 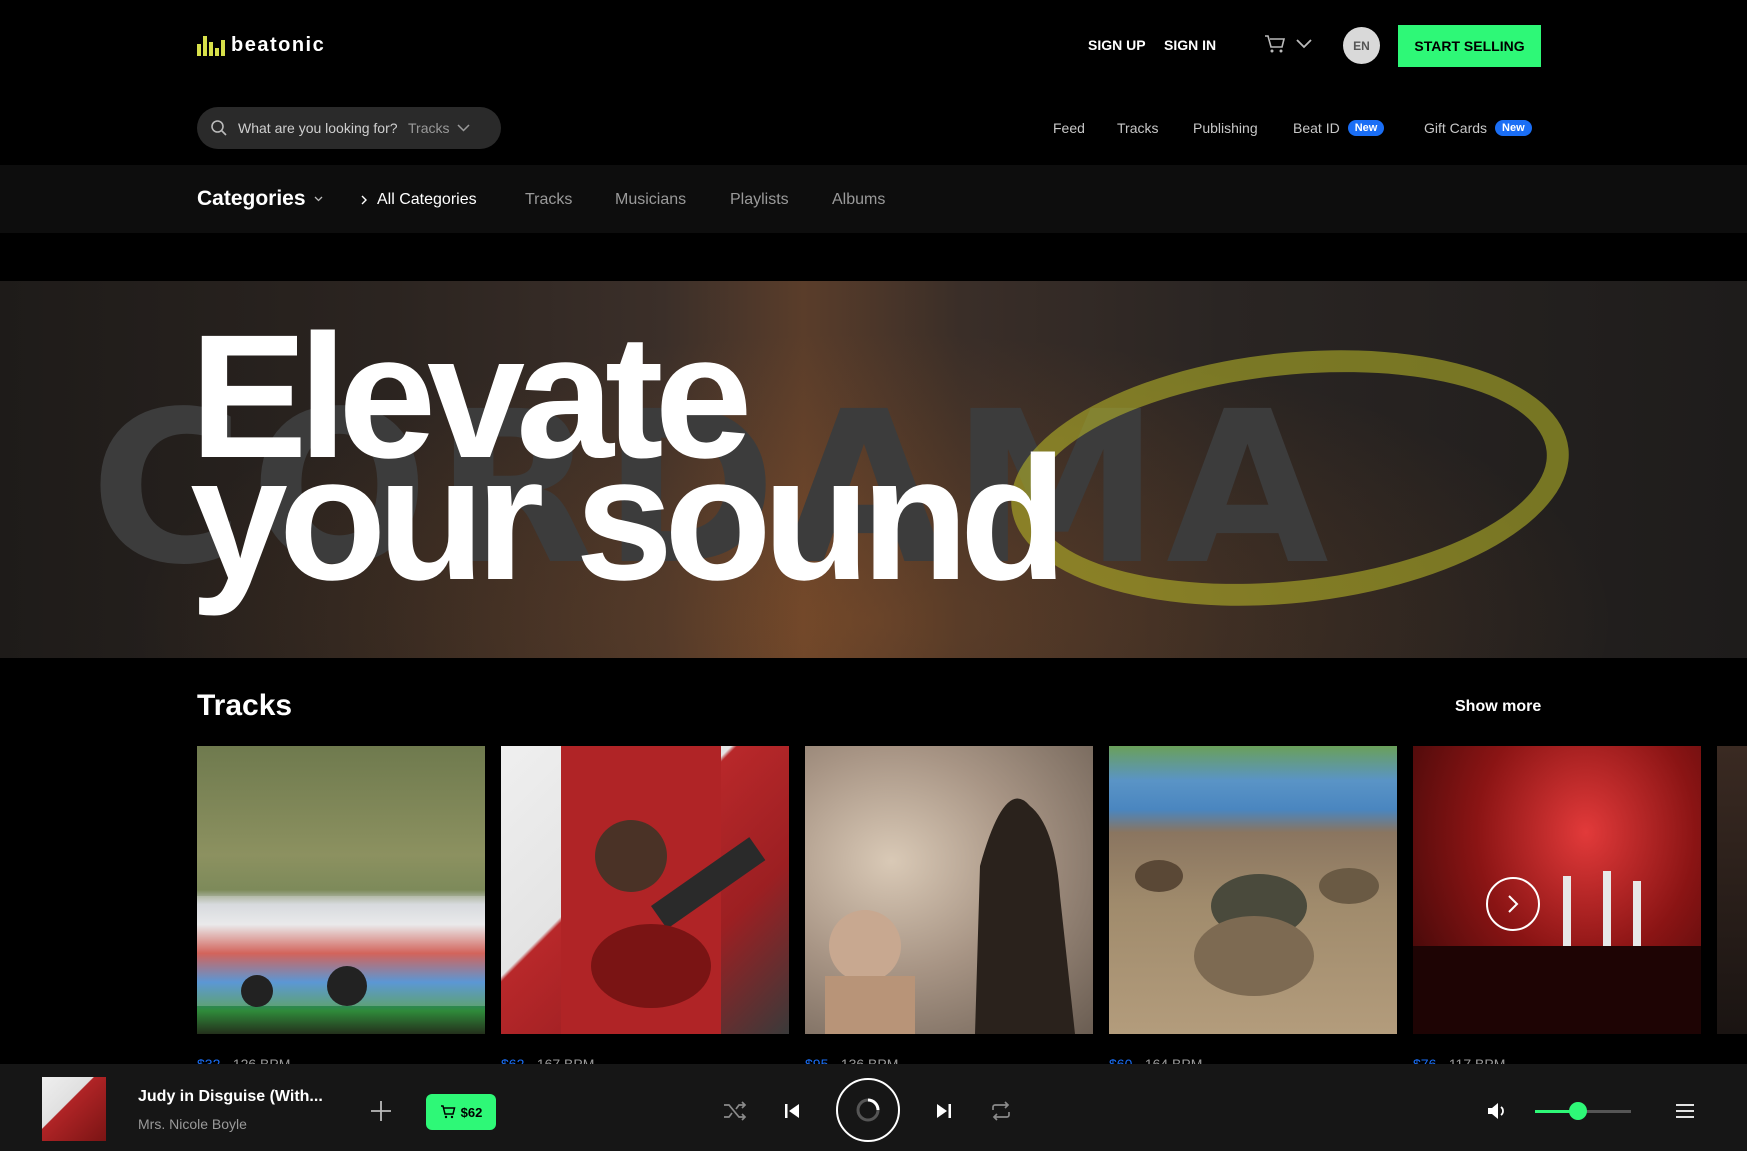 I want to click on category-musicians: Musicians, so click(x=650, y=200).